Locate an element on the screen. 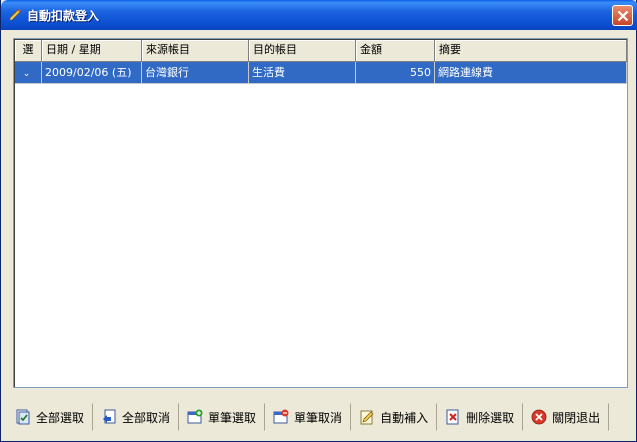  close-exit-button: 關閉退出 is located at coordinates (567, 417).